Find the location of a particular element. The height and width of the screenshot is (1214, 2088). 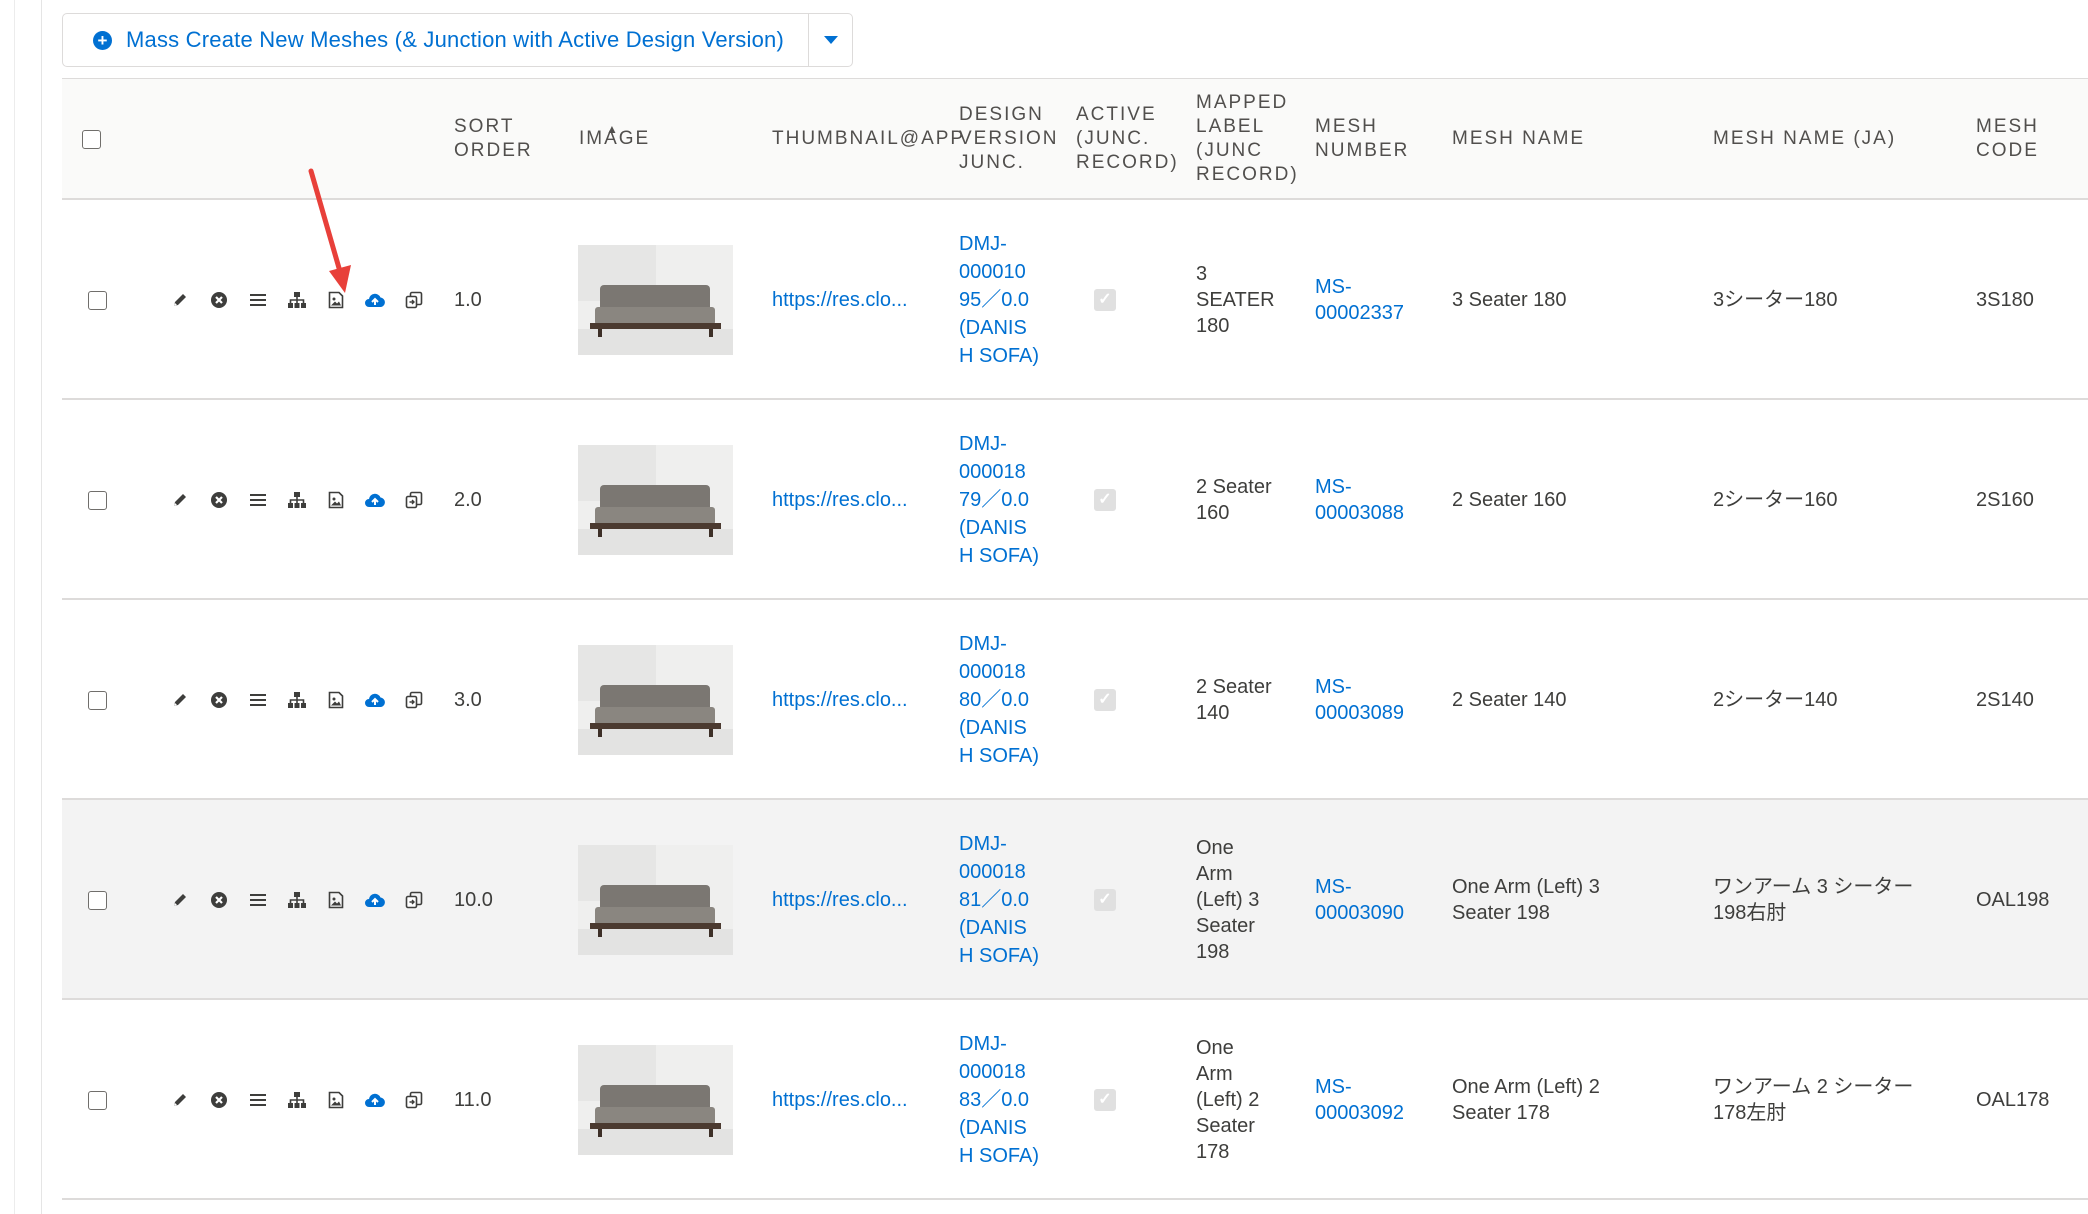

header-mapped-label: MAPPED LABEL (JUNC RECORD) is located at coordinates (1251, 139).